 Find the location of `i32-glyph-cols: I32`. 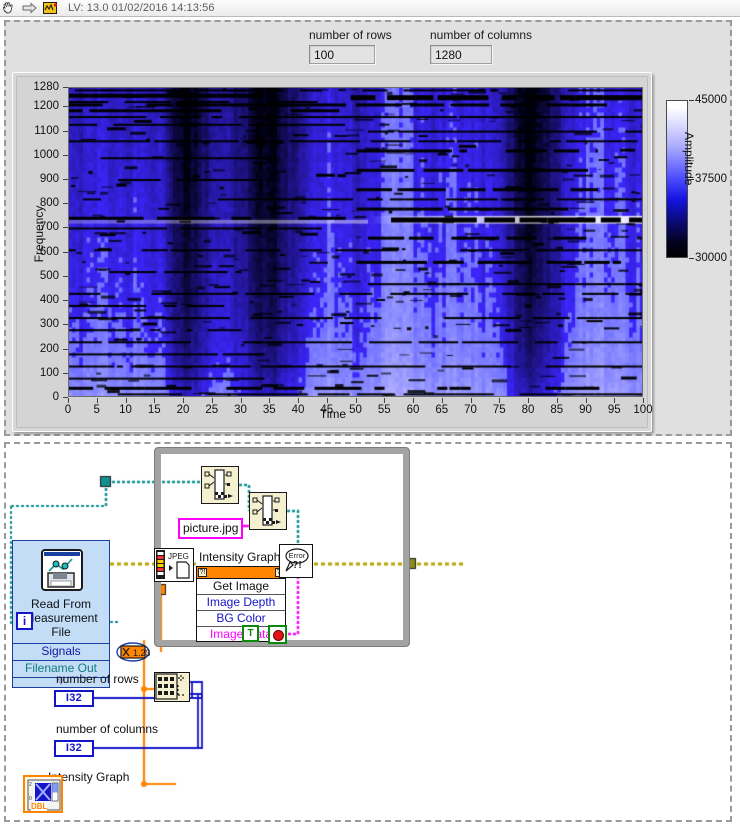

i32-glyph-cols: I32 is located at coordinates (74, 748).